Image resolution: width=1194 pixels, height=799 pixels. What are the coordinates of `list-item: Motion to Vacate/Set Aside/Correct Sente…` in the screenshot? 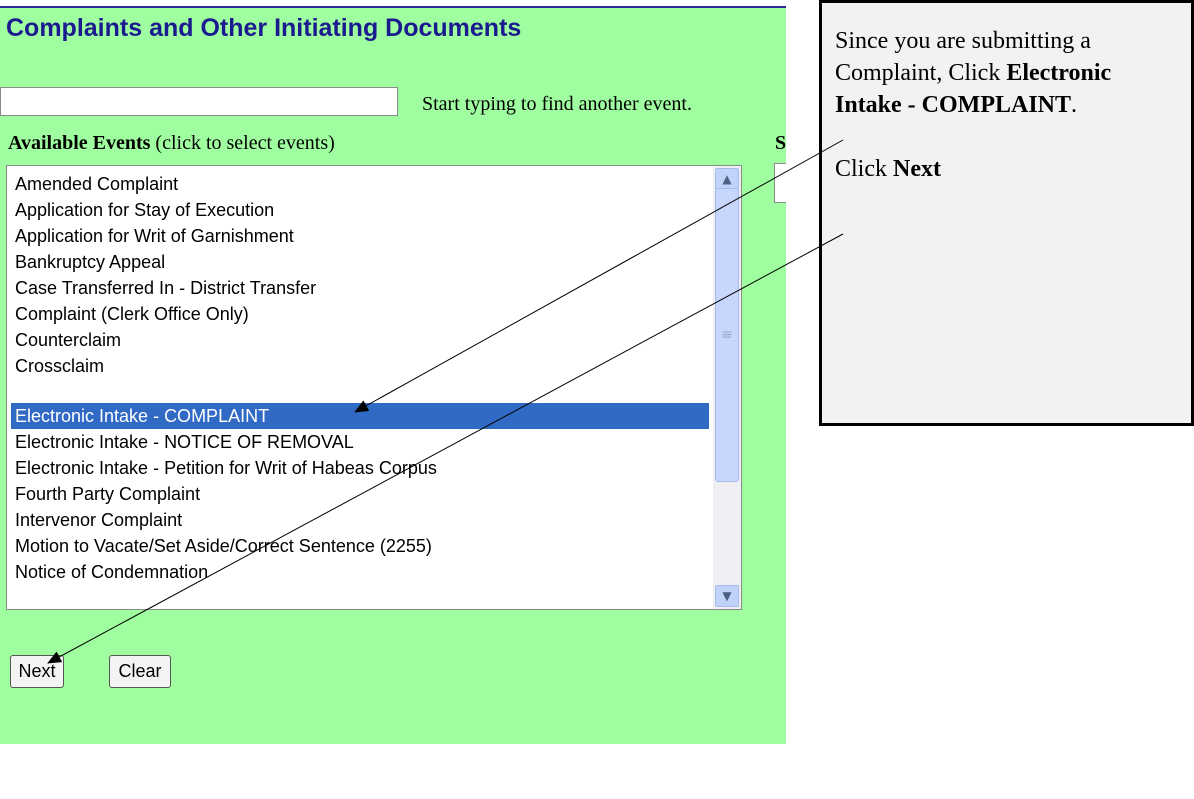 It's located at (360, 546).